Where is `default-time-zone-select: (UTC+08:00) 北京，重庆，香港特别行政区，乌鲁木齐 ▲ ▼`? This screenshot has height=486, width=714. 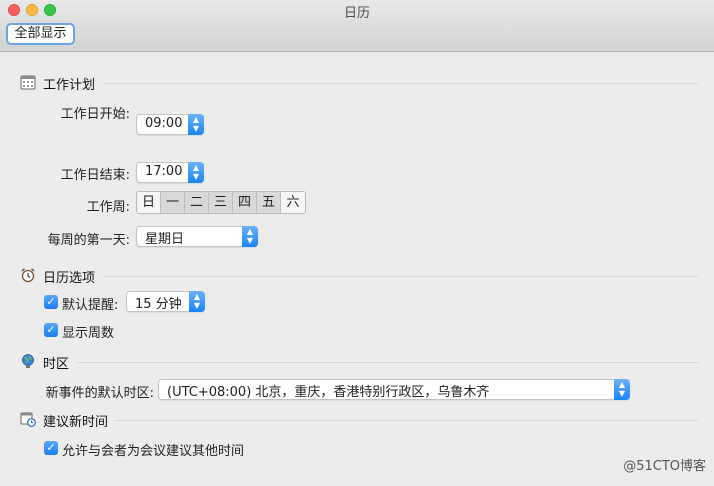 default-time-zone-select: (UTC+08:00) 北京，重庆，香港特别行政区，乌鲁木齐 ▲ ▼ is located at coordinates (394, 389).